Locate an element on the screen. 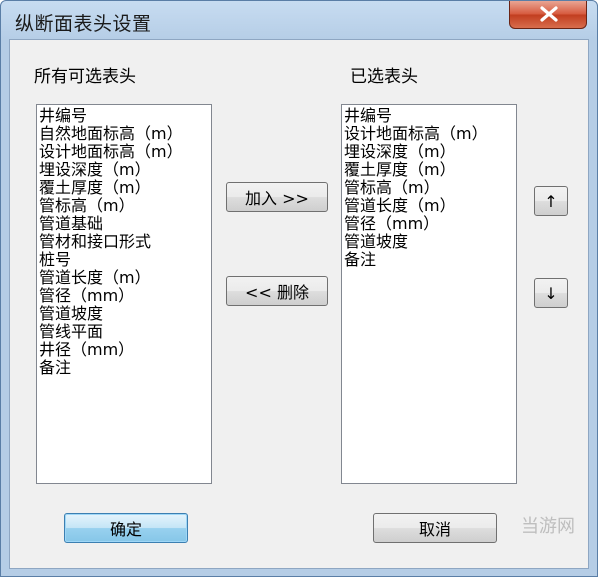  selected-headers-label: 已选表头 is located at coordinates (384, 77).